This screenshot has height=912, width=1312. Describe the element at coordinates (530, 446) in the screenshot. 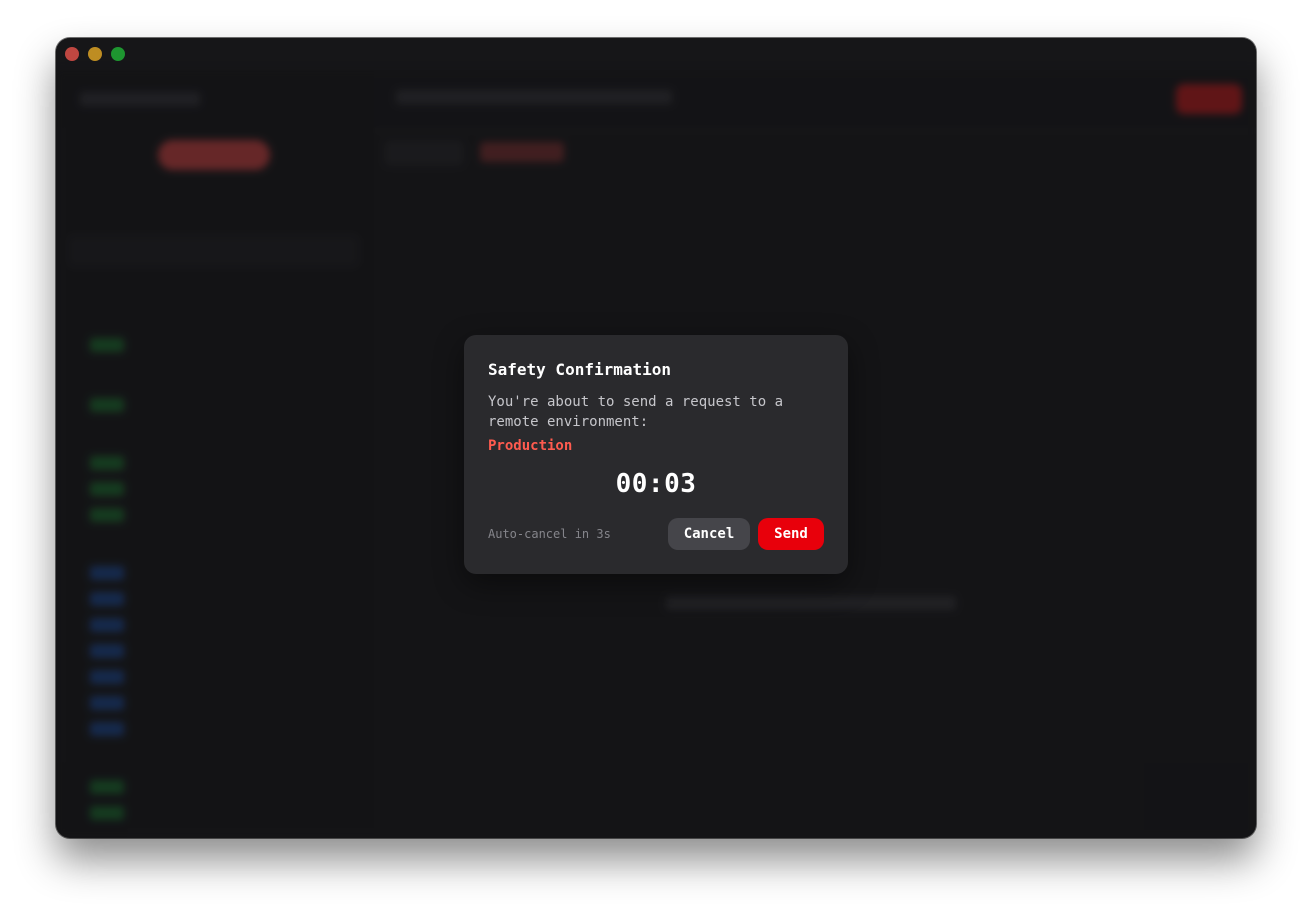

I see `environment-name: Production` at that location.